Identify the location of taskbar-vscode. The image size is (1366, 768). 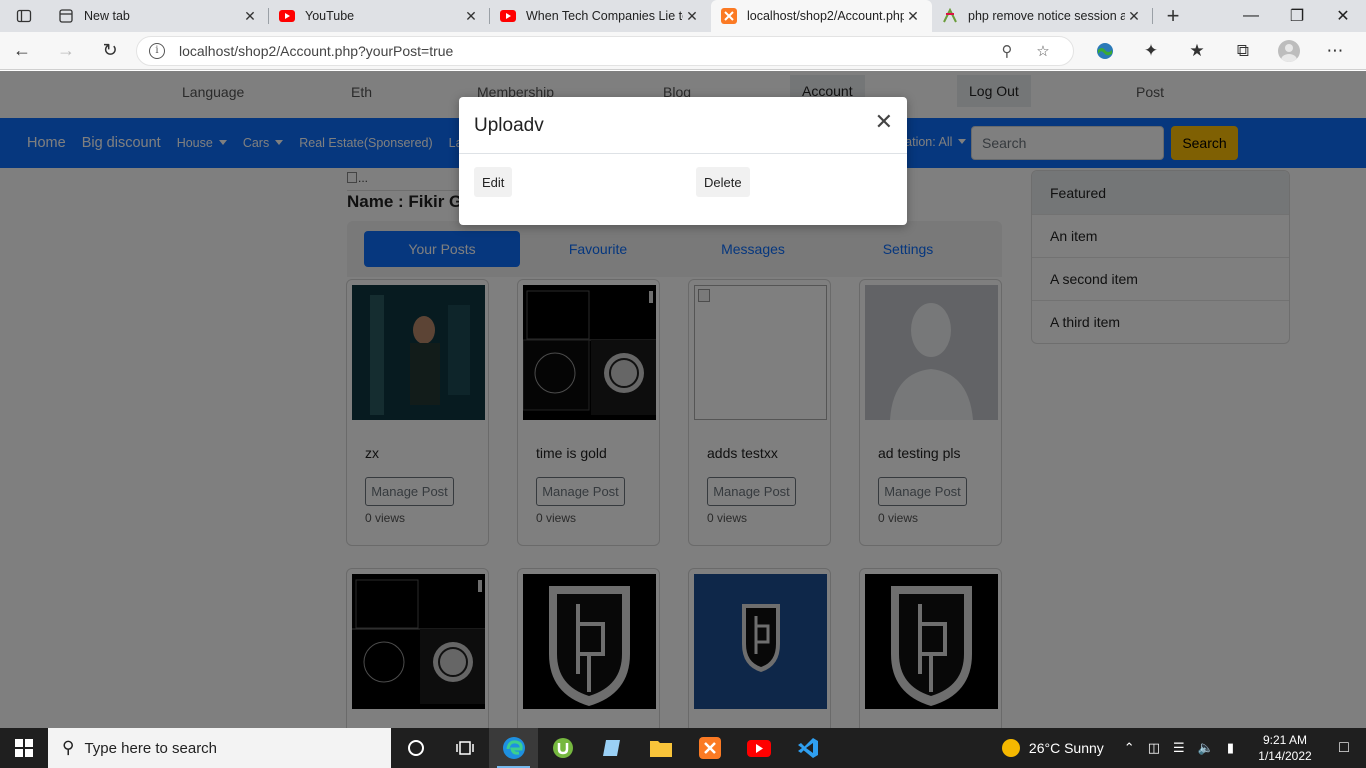
(807, 748).